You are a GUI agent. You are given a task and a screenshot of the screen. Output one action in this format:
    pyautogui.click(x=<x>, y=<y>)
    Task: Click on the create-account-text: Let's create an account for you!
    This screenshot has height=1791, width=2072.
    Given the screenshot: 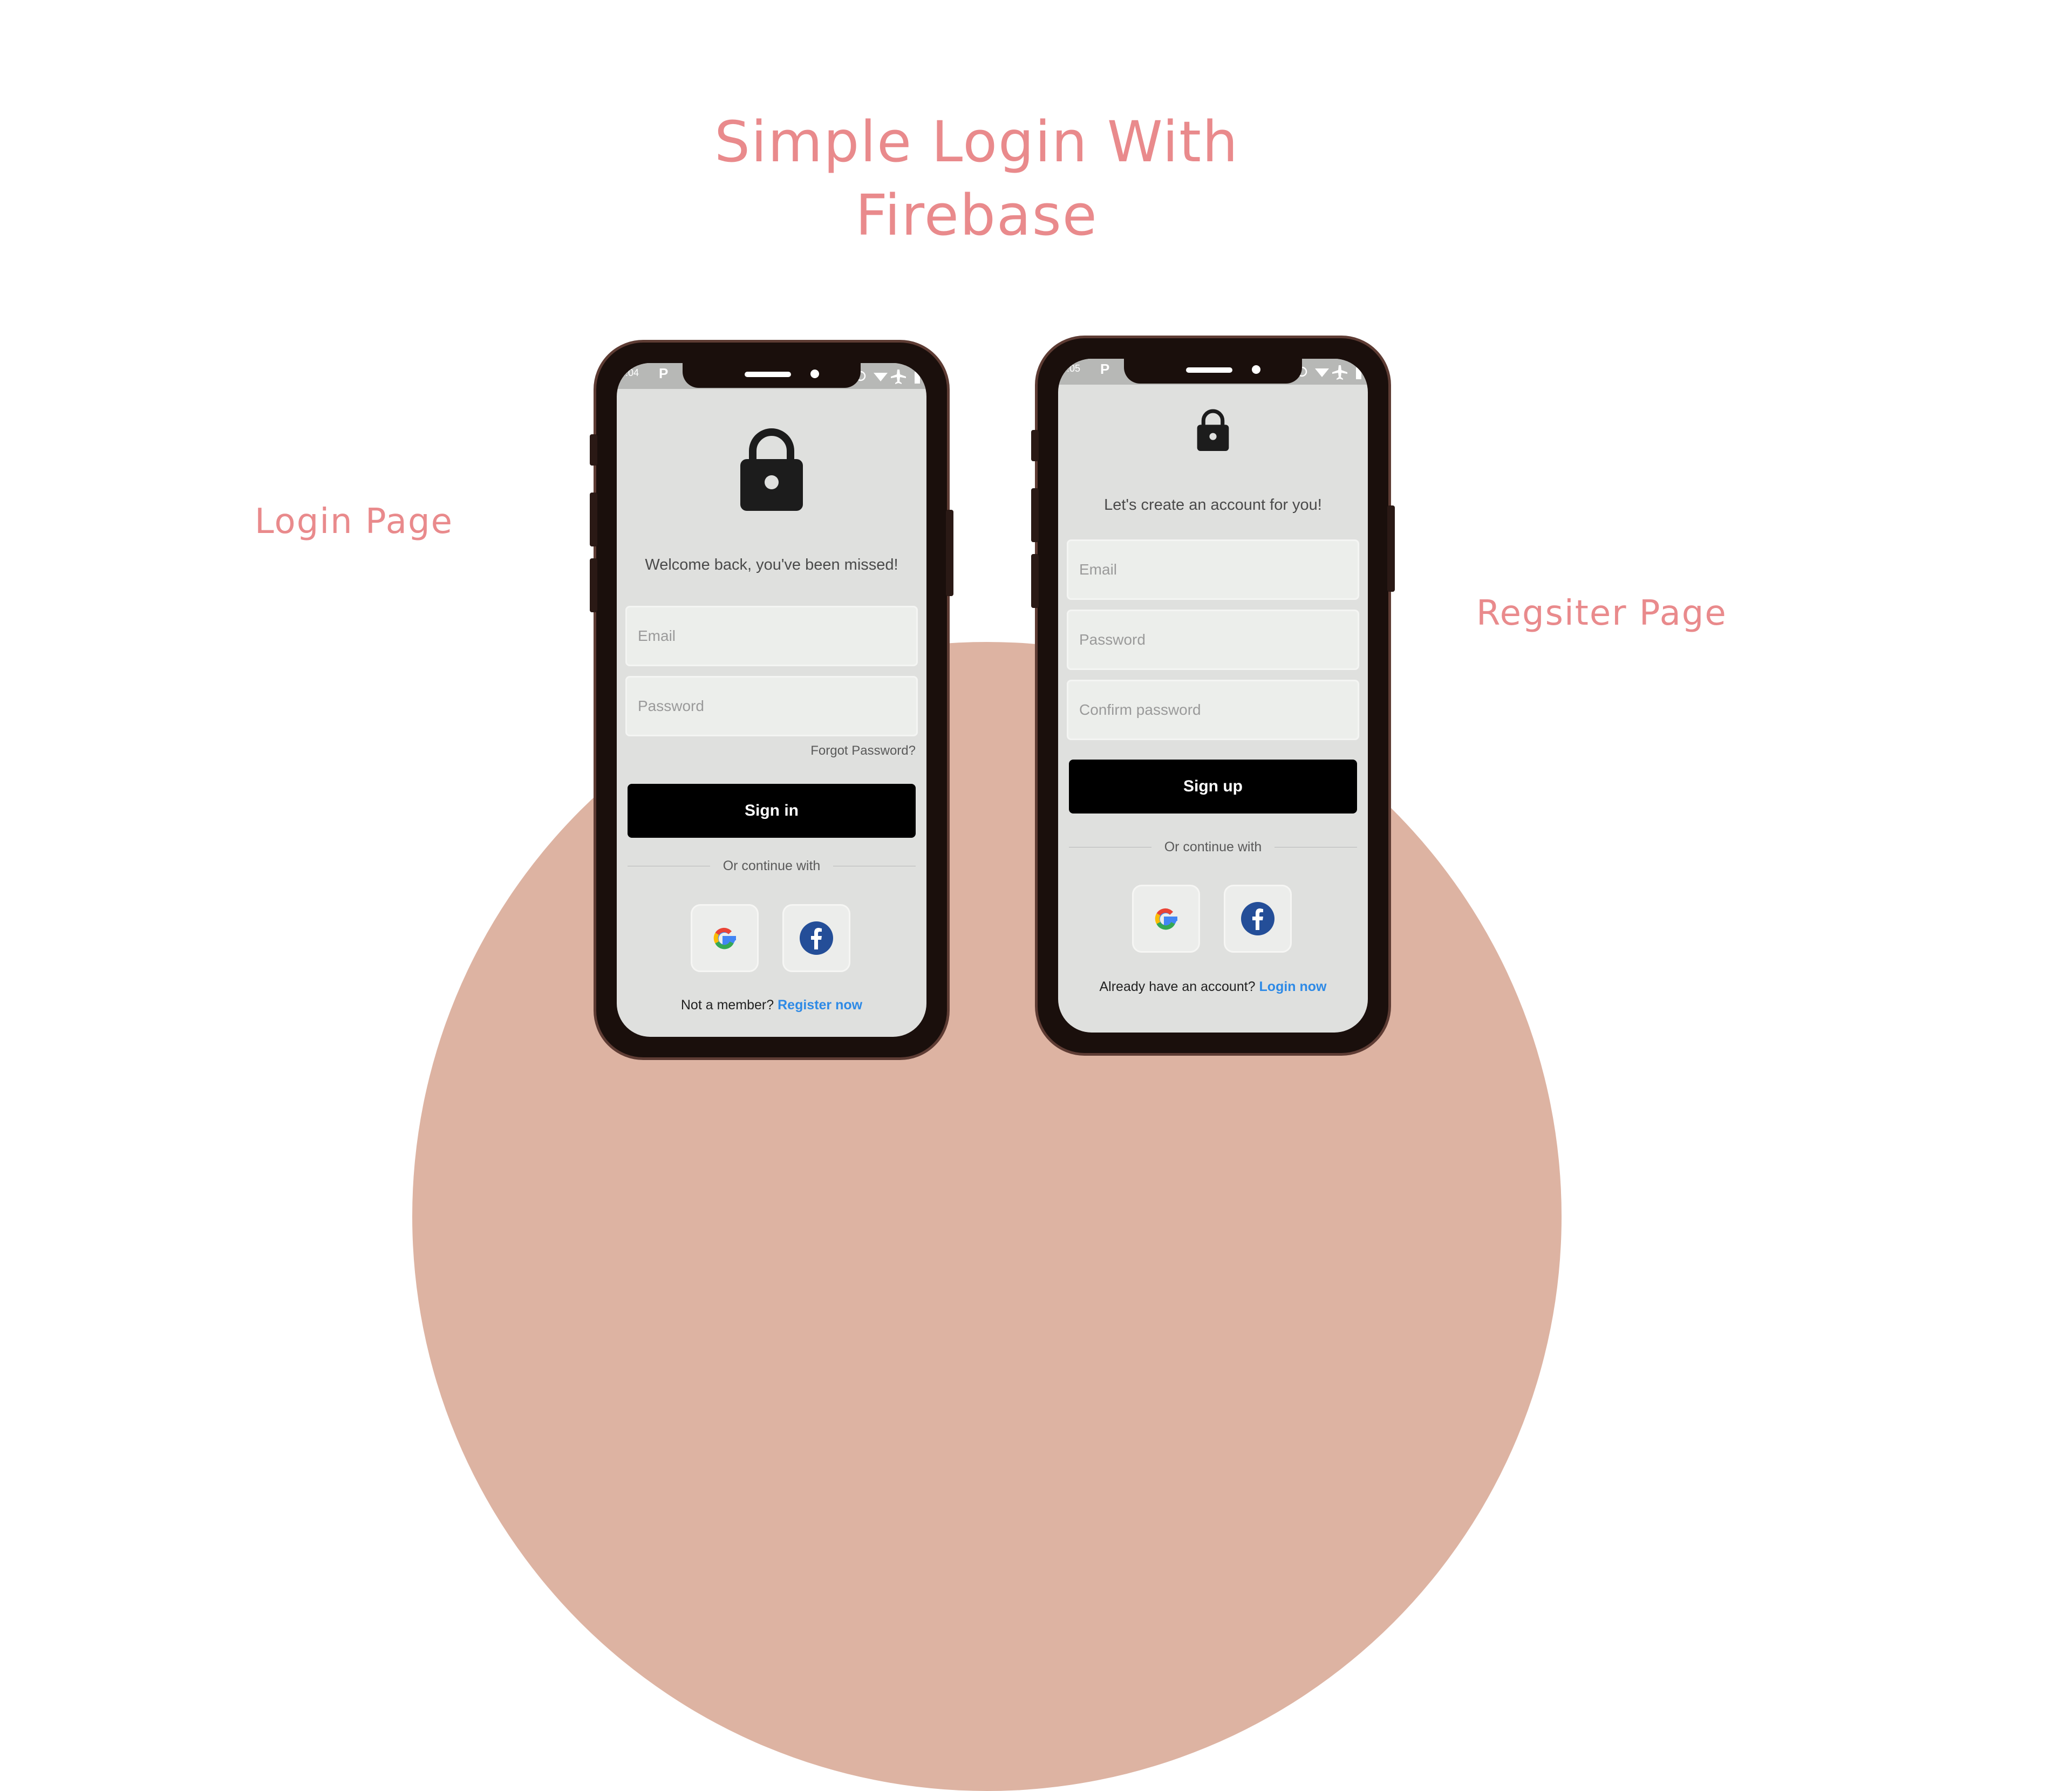 What is the action you would take?
    pyautogui.click(x=1213, y=505)
    